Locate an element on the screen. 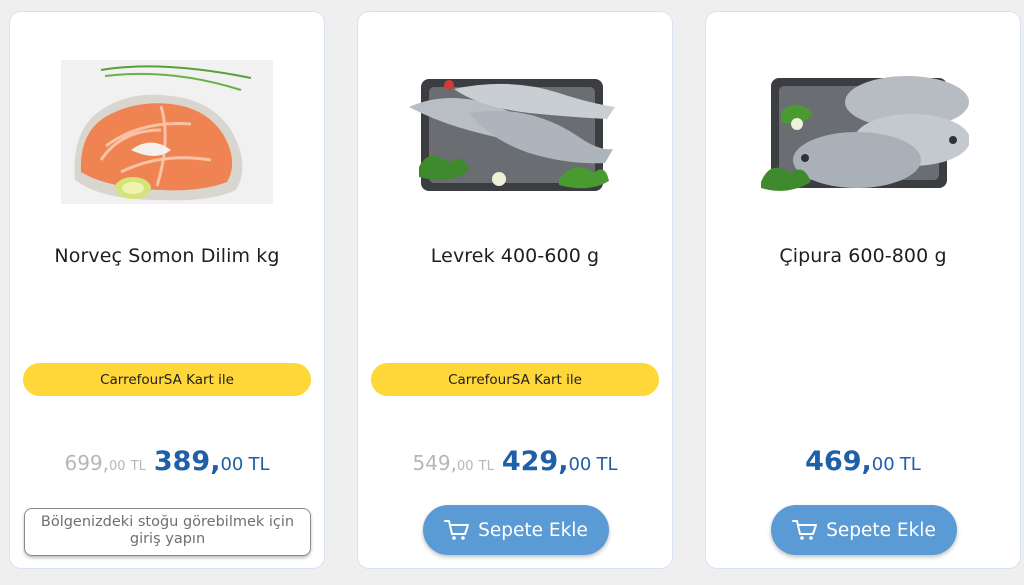 The width and height of the screenshot is (1024, 585). current-price: 469,00 TL is located at coordinates (863, 461).